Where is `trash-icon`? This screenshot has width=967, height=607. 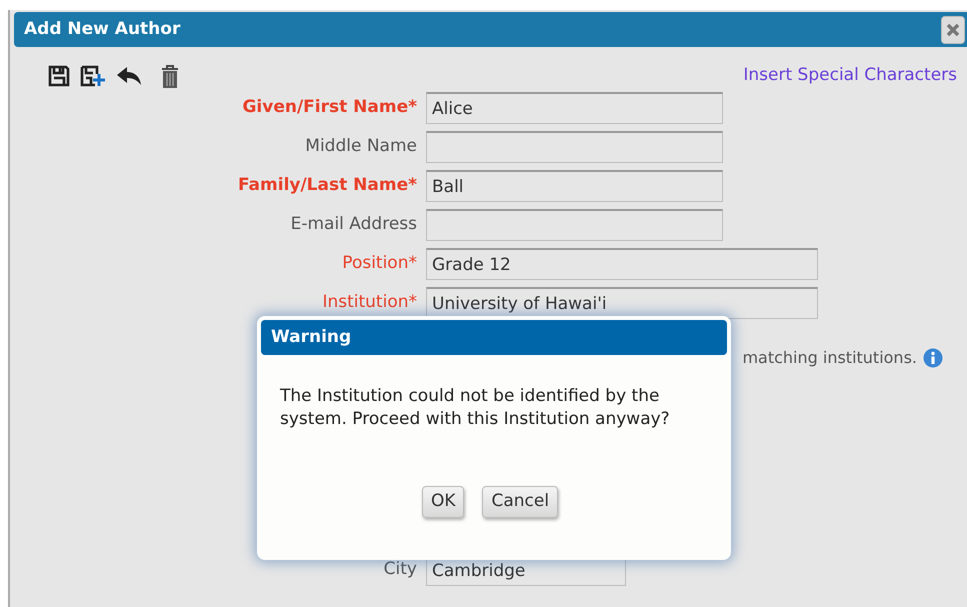 trash-icon is located at coordinates (170, 77).